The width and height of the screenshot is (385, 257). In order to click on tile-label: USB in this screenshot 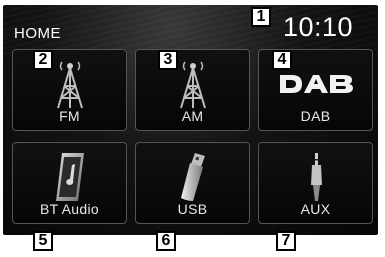, I will do `click(192, 209)`.